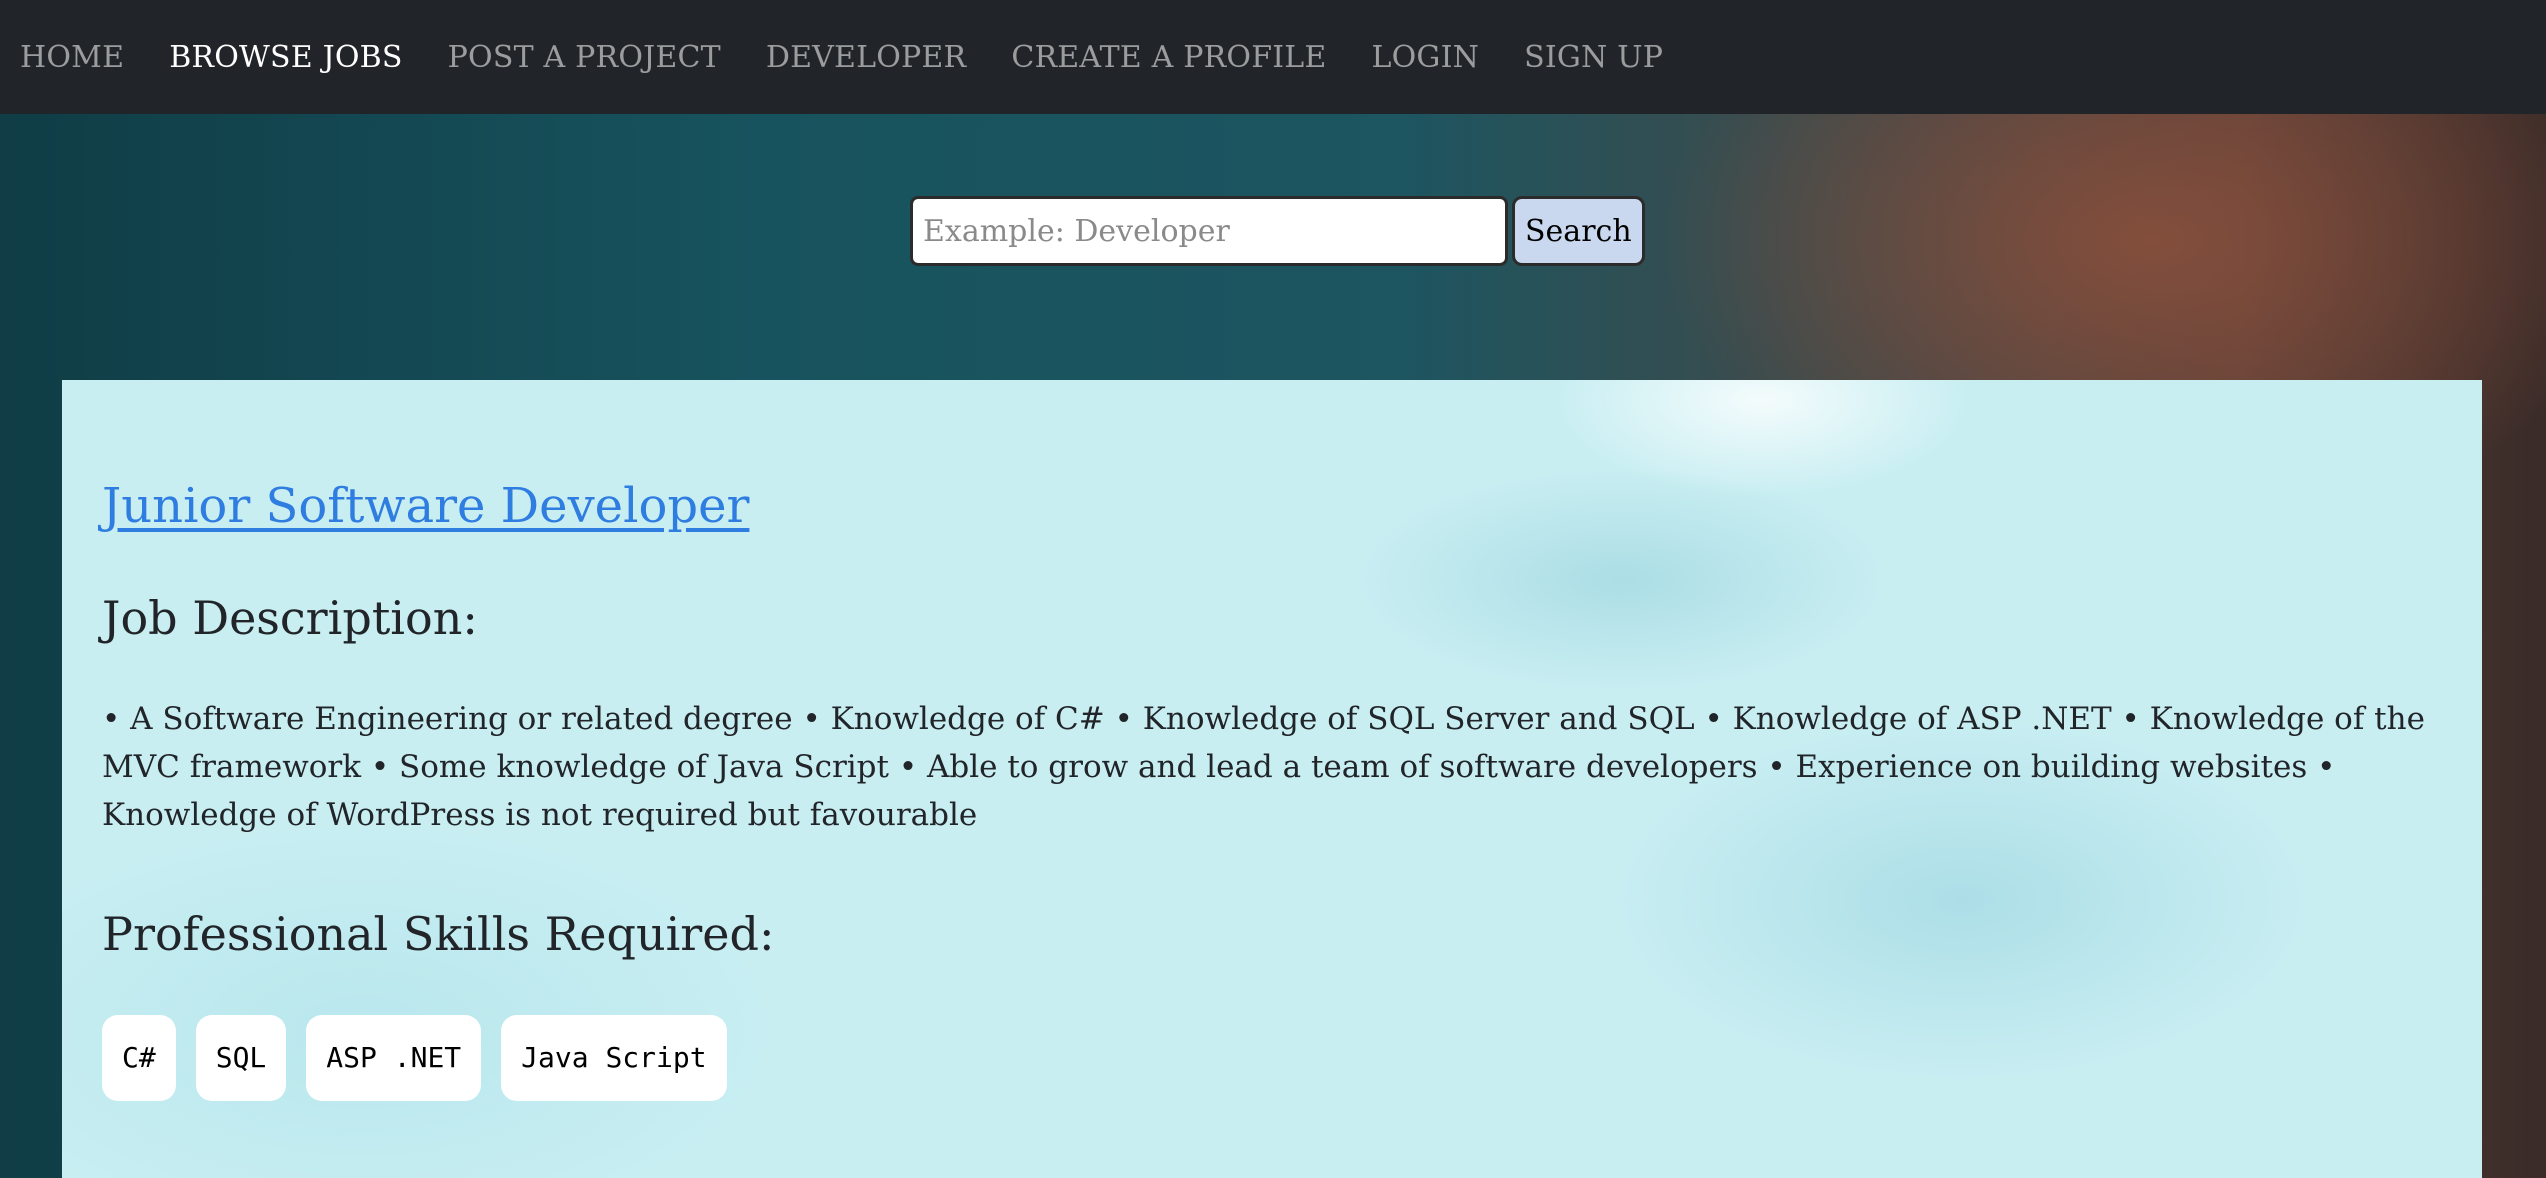 The image size is (2546, 1178). Describe the element at coordinates (241, 1057) in the screenshot. I see `skill-badge-sql: SQL` at that location.